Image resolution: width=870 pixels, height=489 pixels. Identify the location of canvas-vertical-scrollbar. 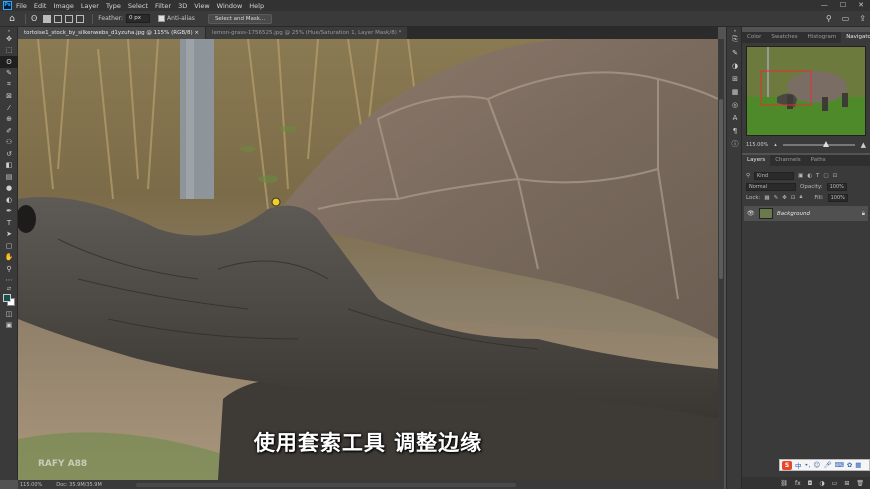
(721, 259).